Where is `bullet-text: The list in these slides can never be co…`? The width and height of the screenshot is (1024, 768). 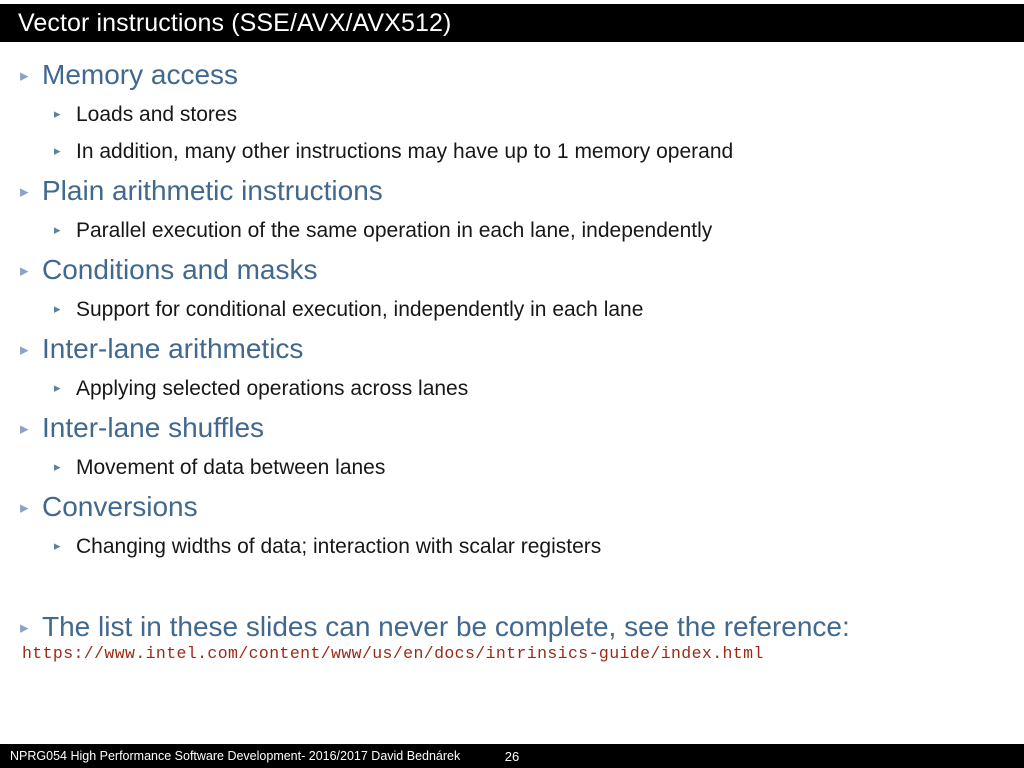 bullet-text: The list in these slides can never be co… is located at coordinates (446, 626).